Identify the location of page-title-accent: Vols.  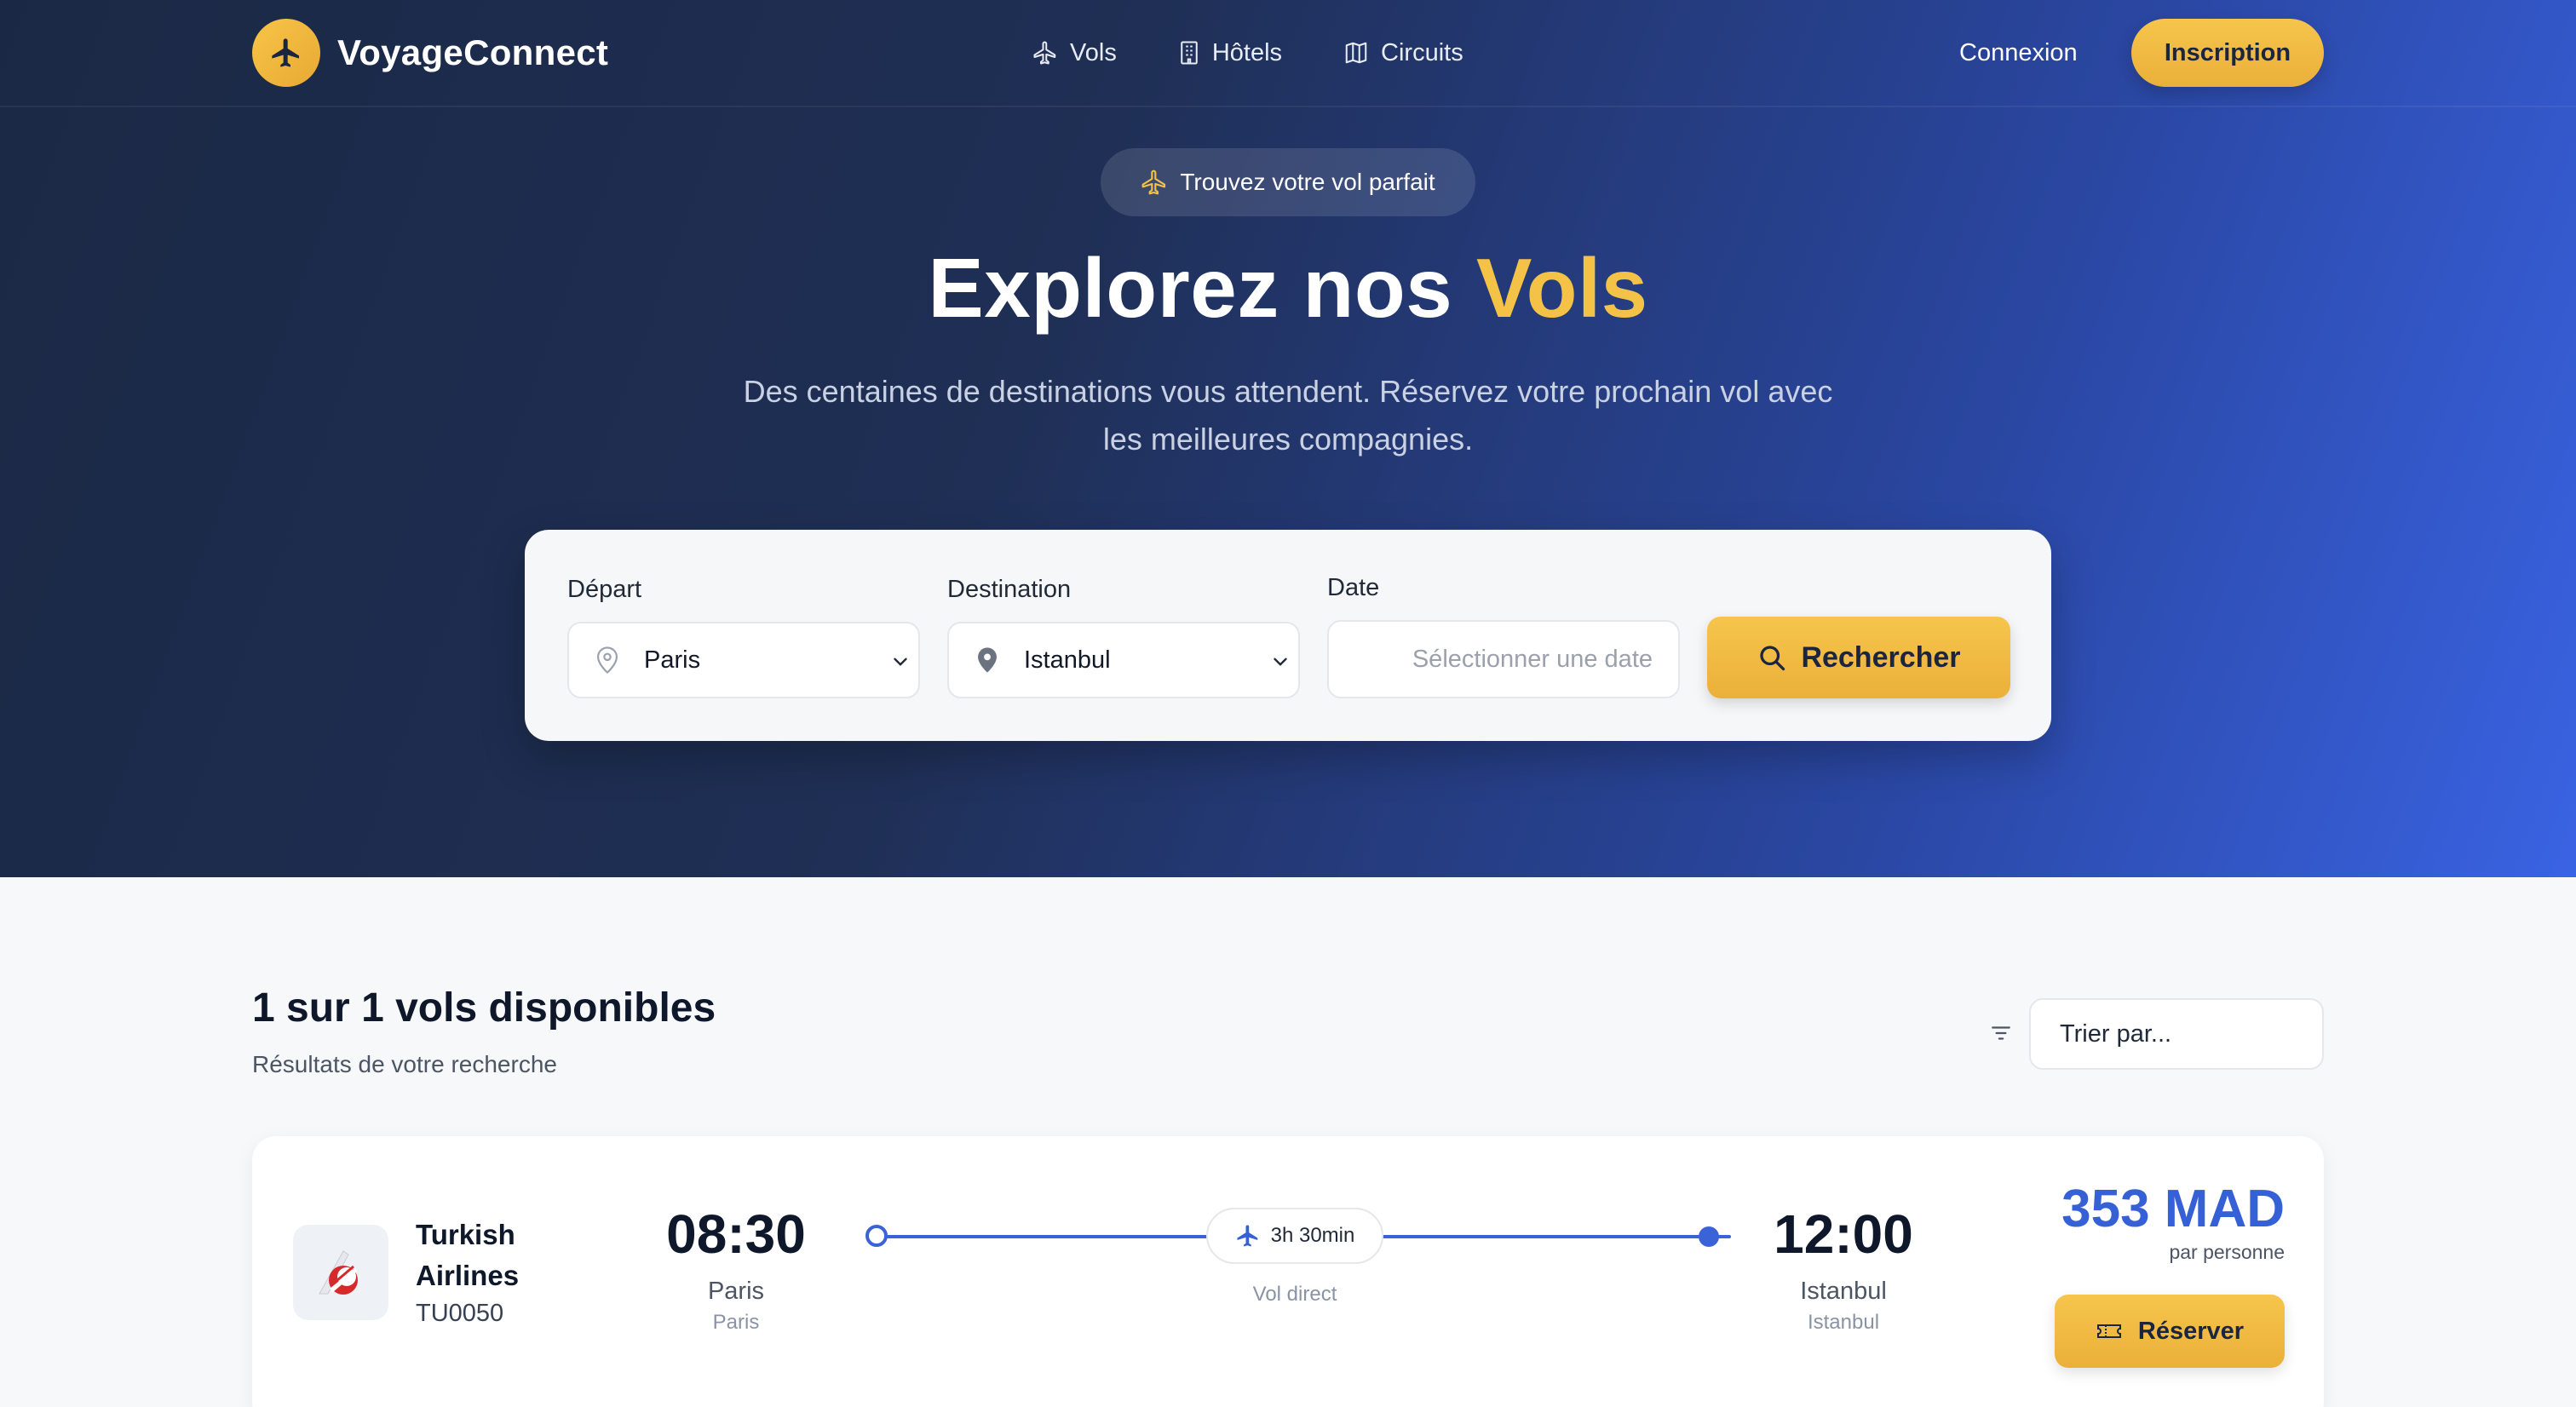
(1562, 288).